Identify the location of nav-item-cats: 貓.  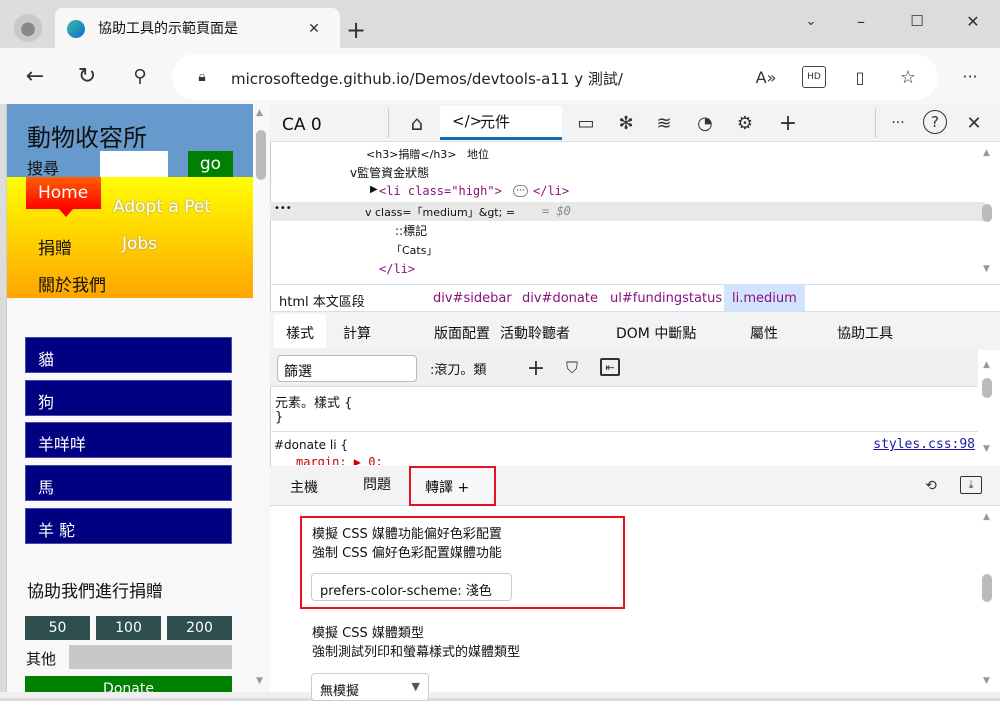
(128, 355).